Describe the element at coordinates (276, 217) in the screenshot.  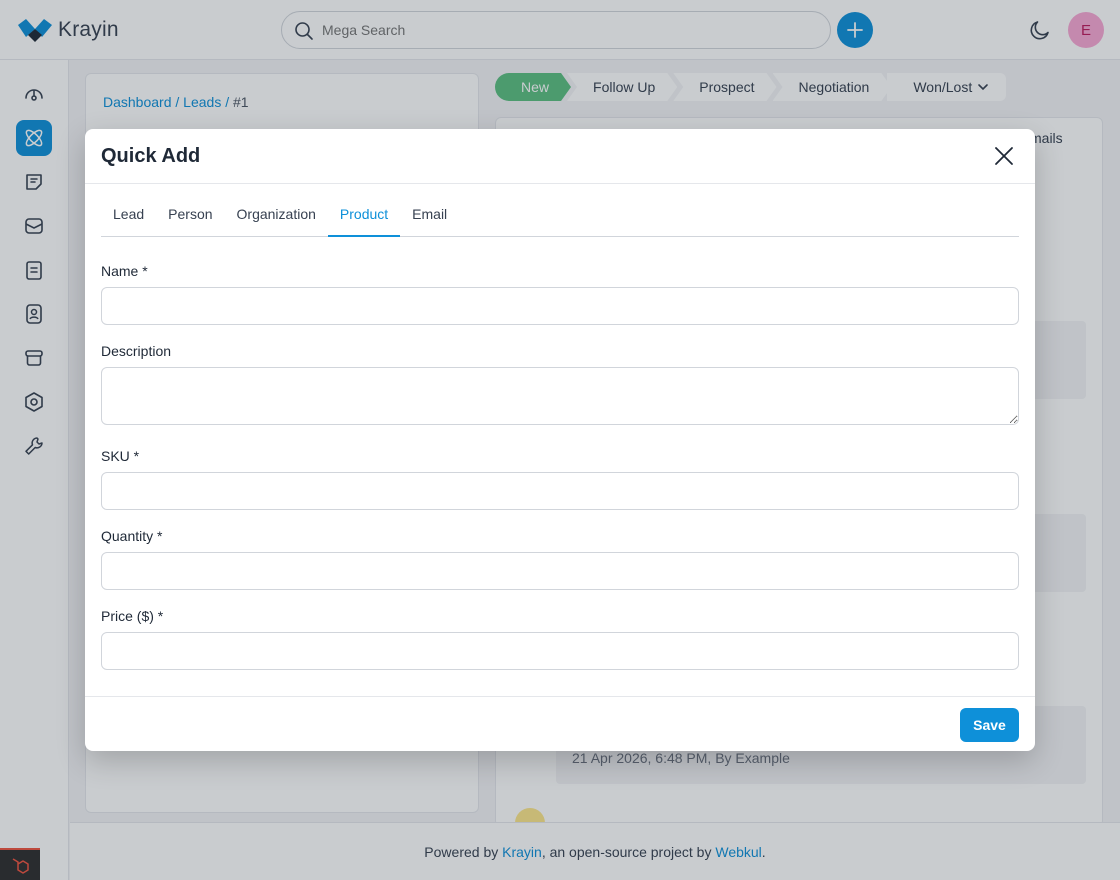
I see `tab-organization: Organization` at that location.